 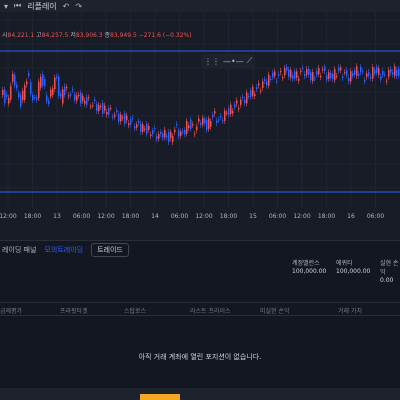 What do you see at coordinates (57, 216) in the screenshot?
I see `x-tick-label: 13` at bounding box center [57, 216].